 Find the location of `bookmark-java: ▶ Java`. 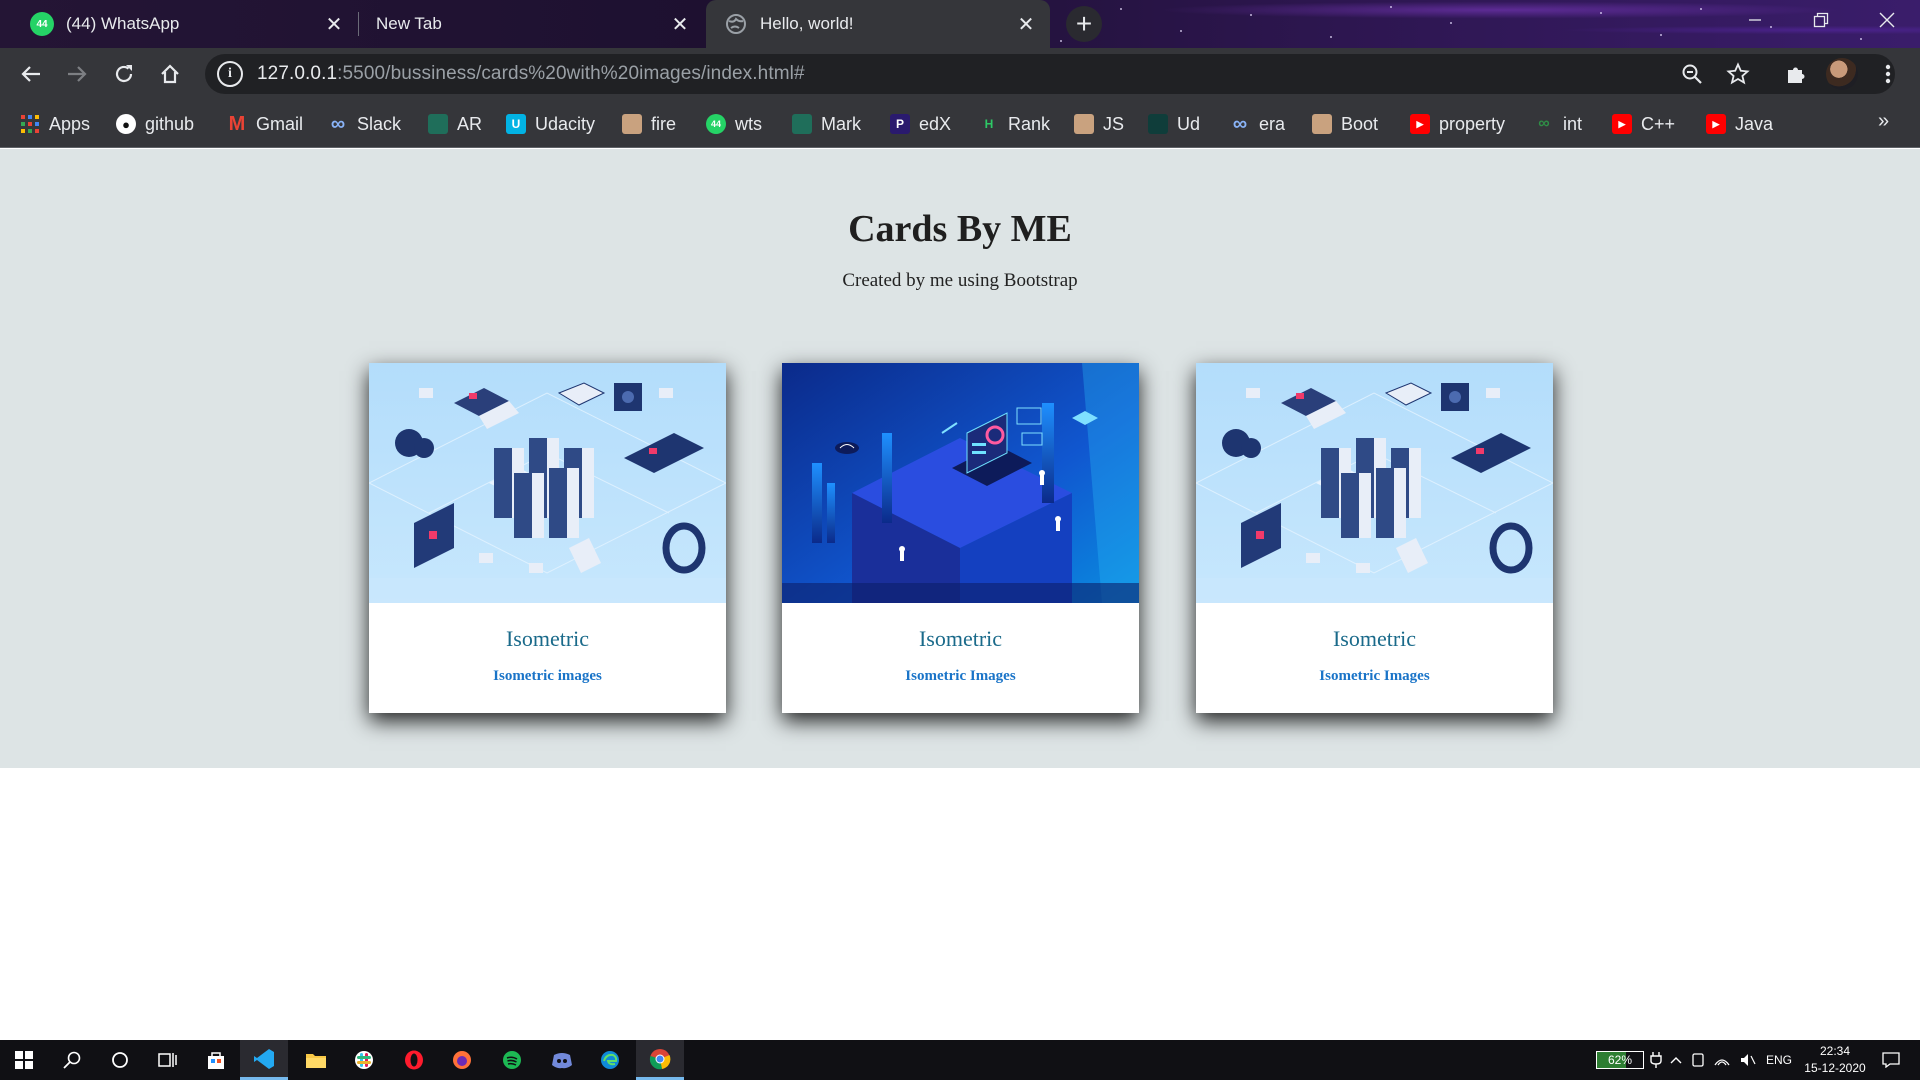

bookmark-java: ▶ Java is located at coordinates (1739, 124).